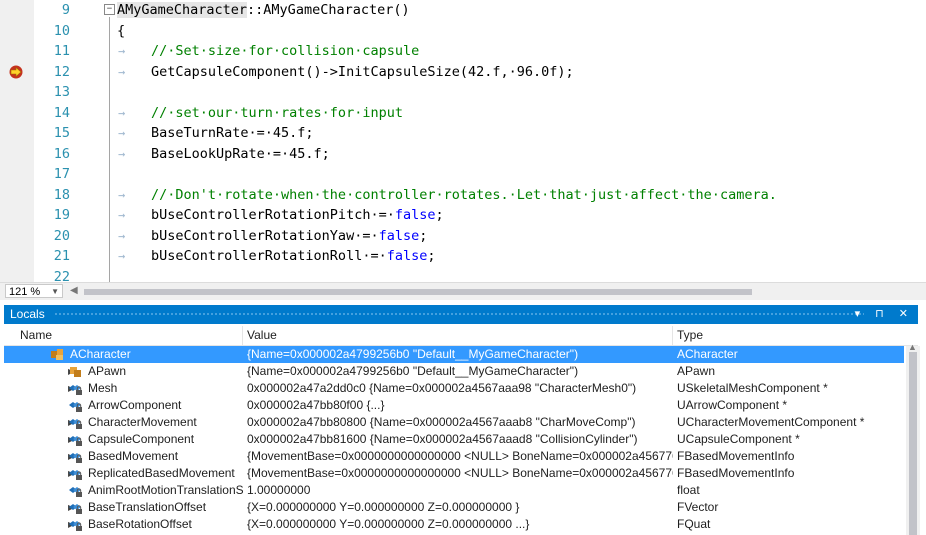 This screenshot has height=535, width=926. Describe the element at coordinates (61, 51) in the screenshot. I see `line-number: 11` at that location.